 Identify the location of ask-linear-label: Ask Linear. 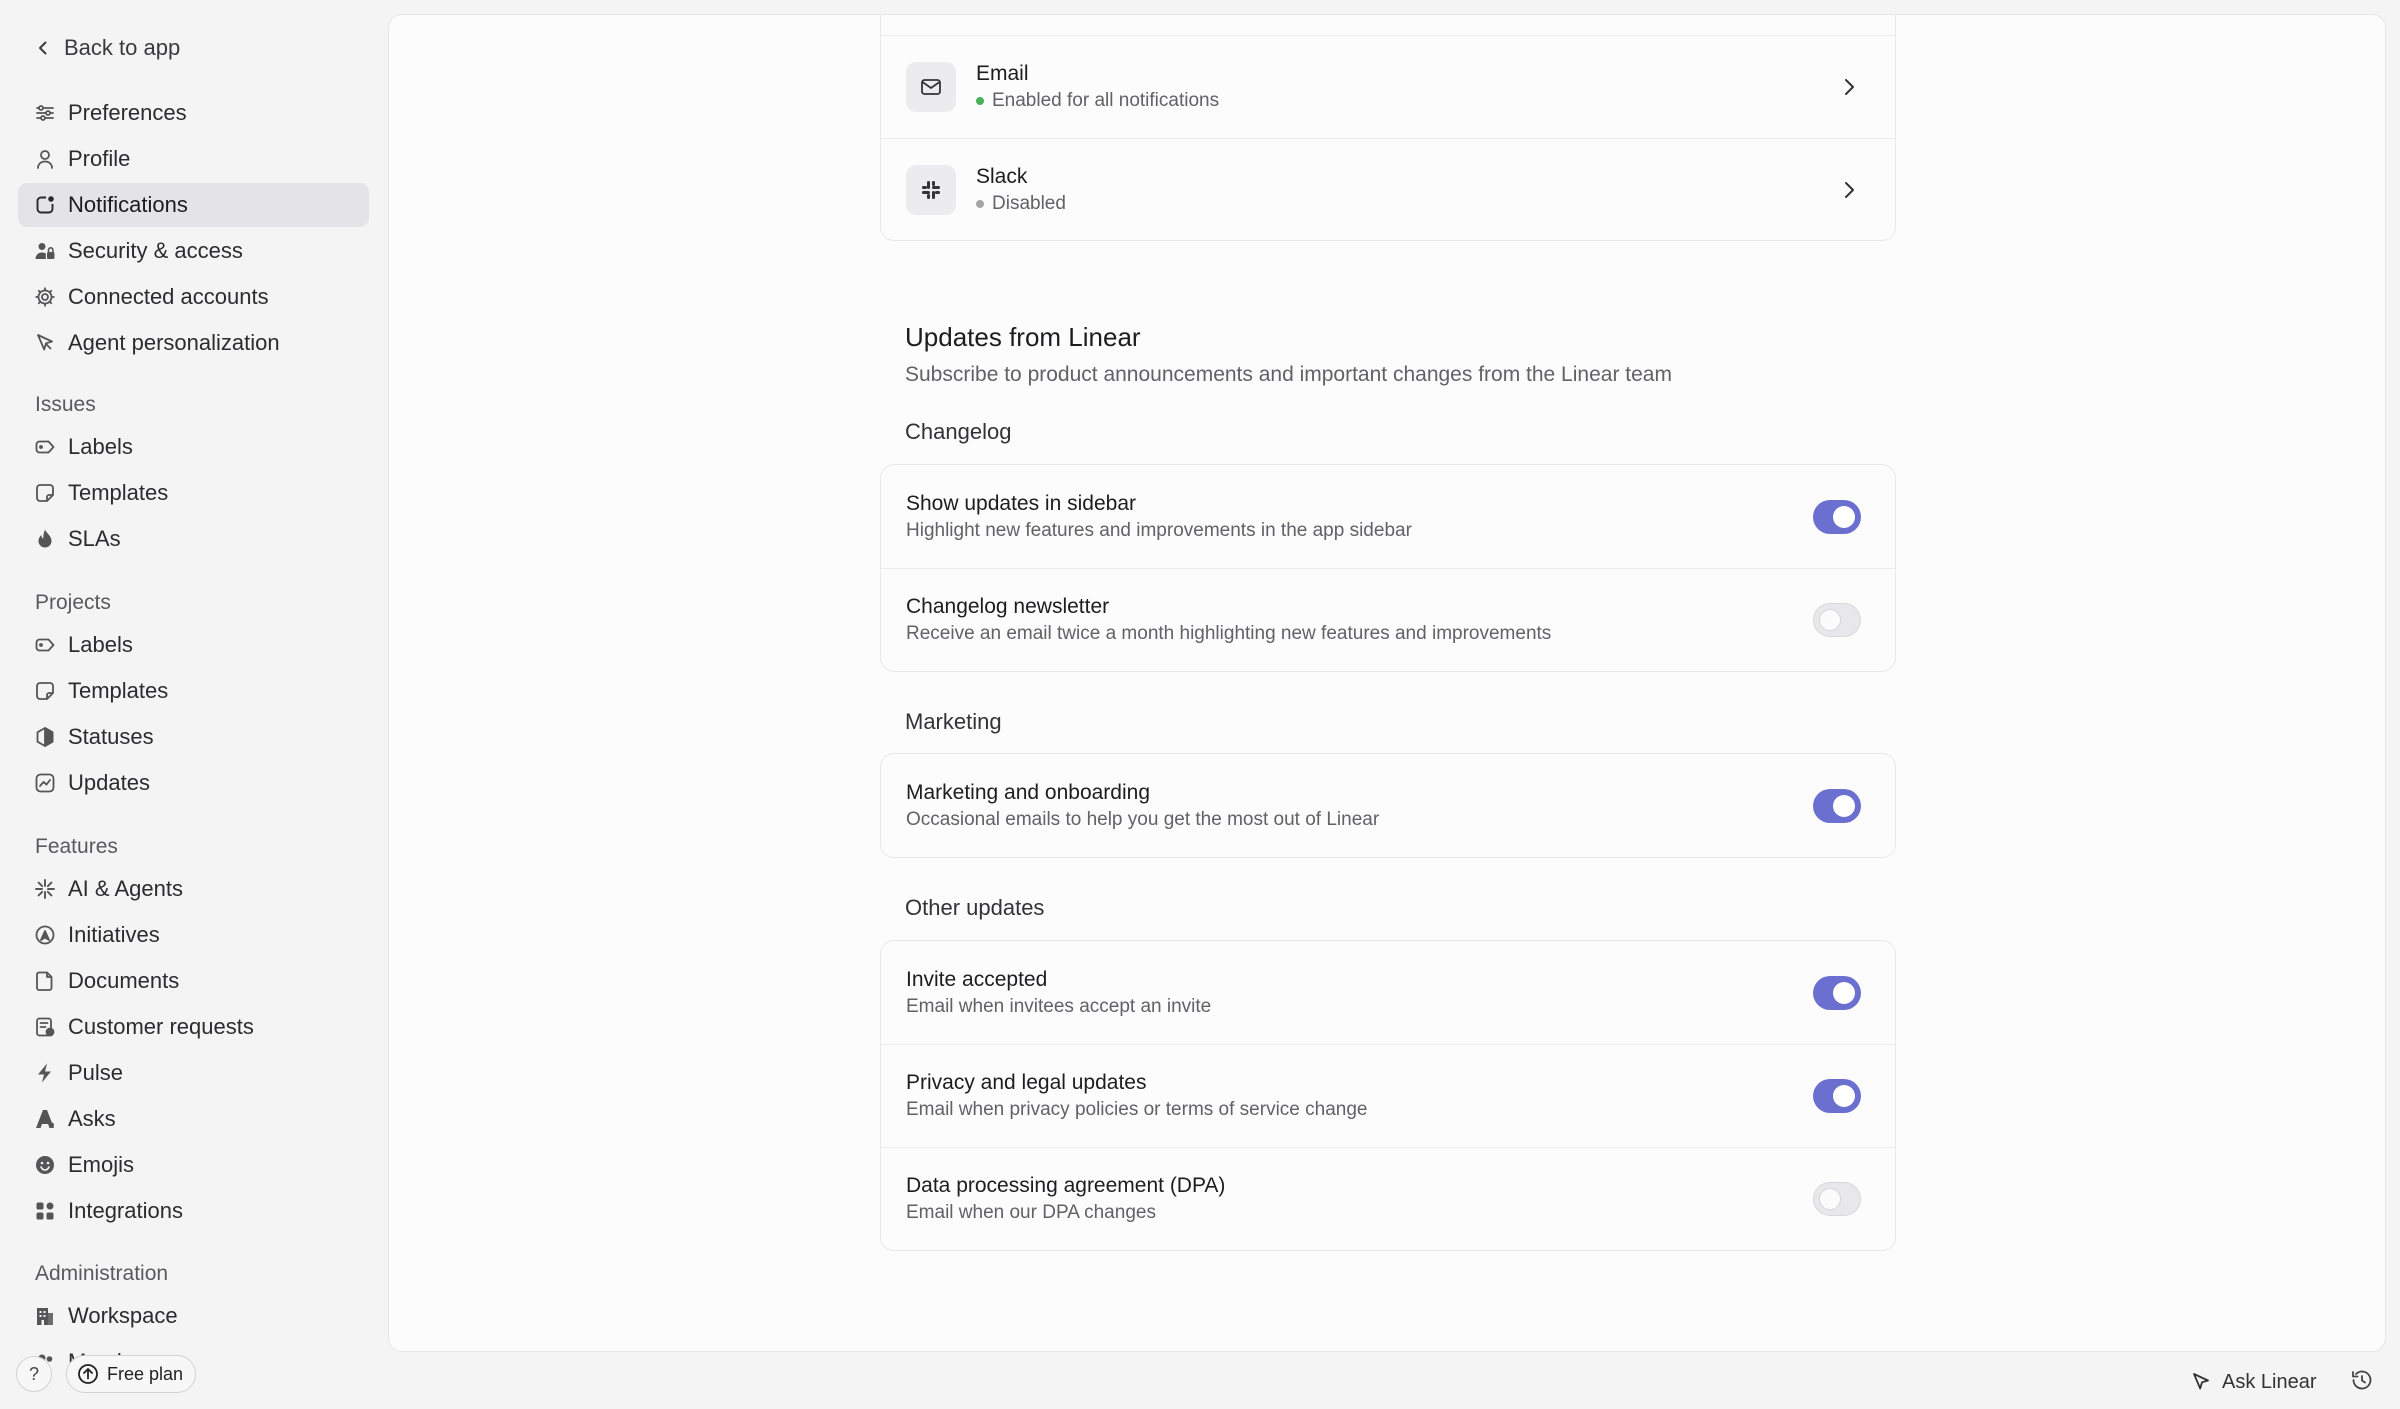
(2269, 1381).